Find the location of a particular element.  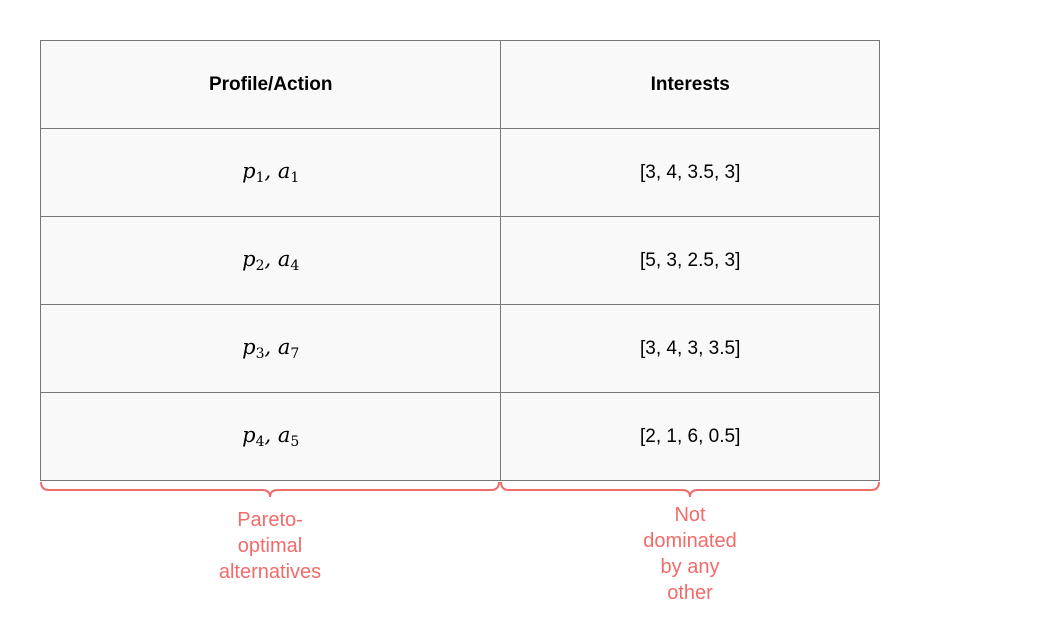

table-row: p1, a1 [3, 4, 3.5, 3] is located at coordinates (459, 172).